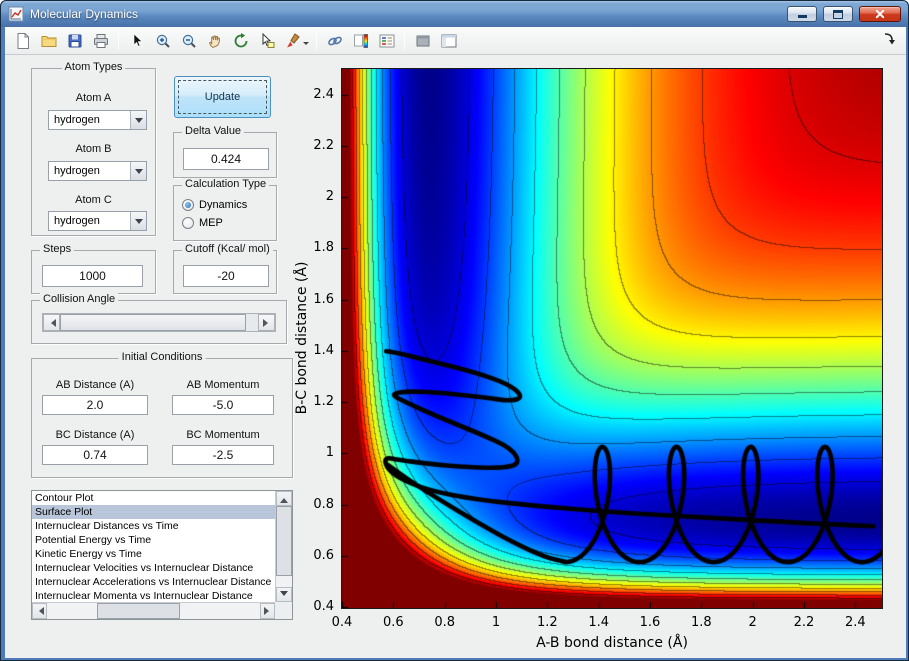 This screenshot has height=661, width=909. Describe the element at coordinates (97, 221) in the screenshot. I see `atom-c-select: hydrogen` at that location.